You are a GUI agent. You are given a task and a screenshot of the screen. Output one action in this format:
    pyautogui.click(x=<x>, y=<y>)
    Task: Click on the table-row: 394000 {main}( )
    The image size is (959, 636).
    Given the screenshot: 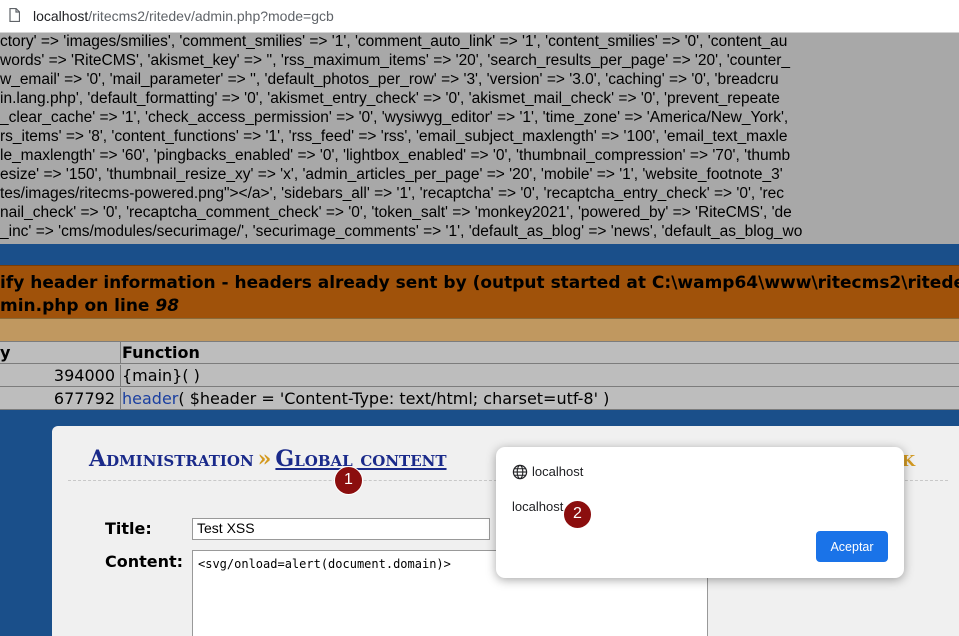 What is the action you would take?
    pyautogui.click(x=479, y=376)
    